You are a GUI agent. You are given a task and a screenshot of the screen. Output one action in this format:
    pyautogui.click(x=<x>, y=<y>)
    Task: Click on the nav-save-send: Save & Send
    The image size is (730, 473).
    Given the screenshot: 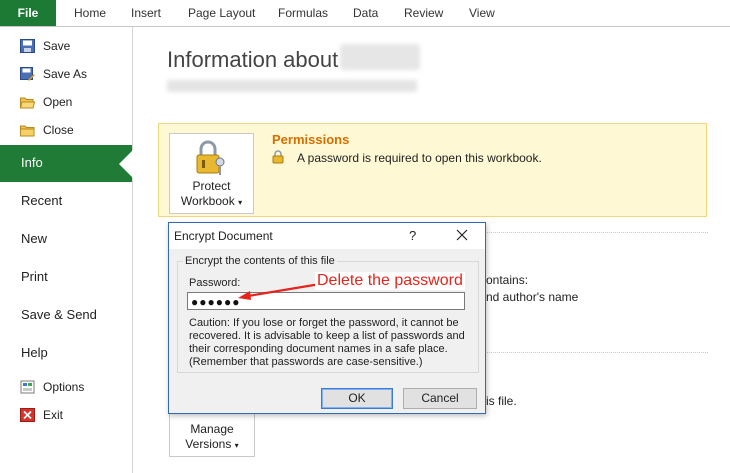 What is the action you would take?
    pyautogui.click(x=59, y=314)
    